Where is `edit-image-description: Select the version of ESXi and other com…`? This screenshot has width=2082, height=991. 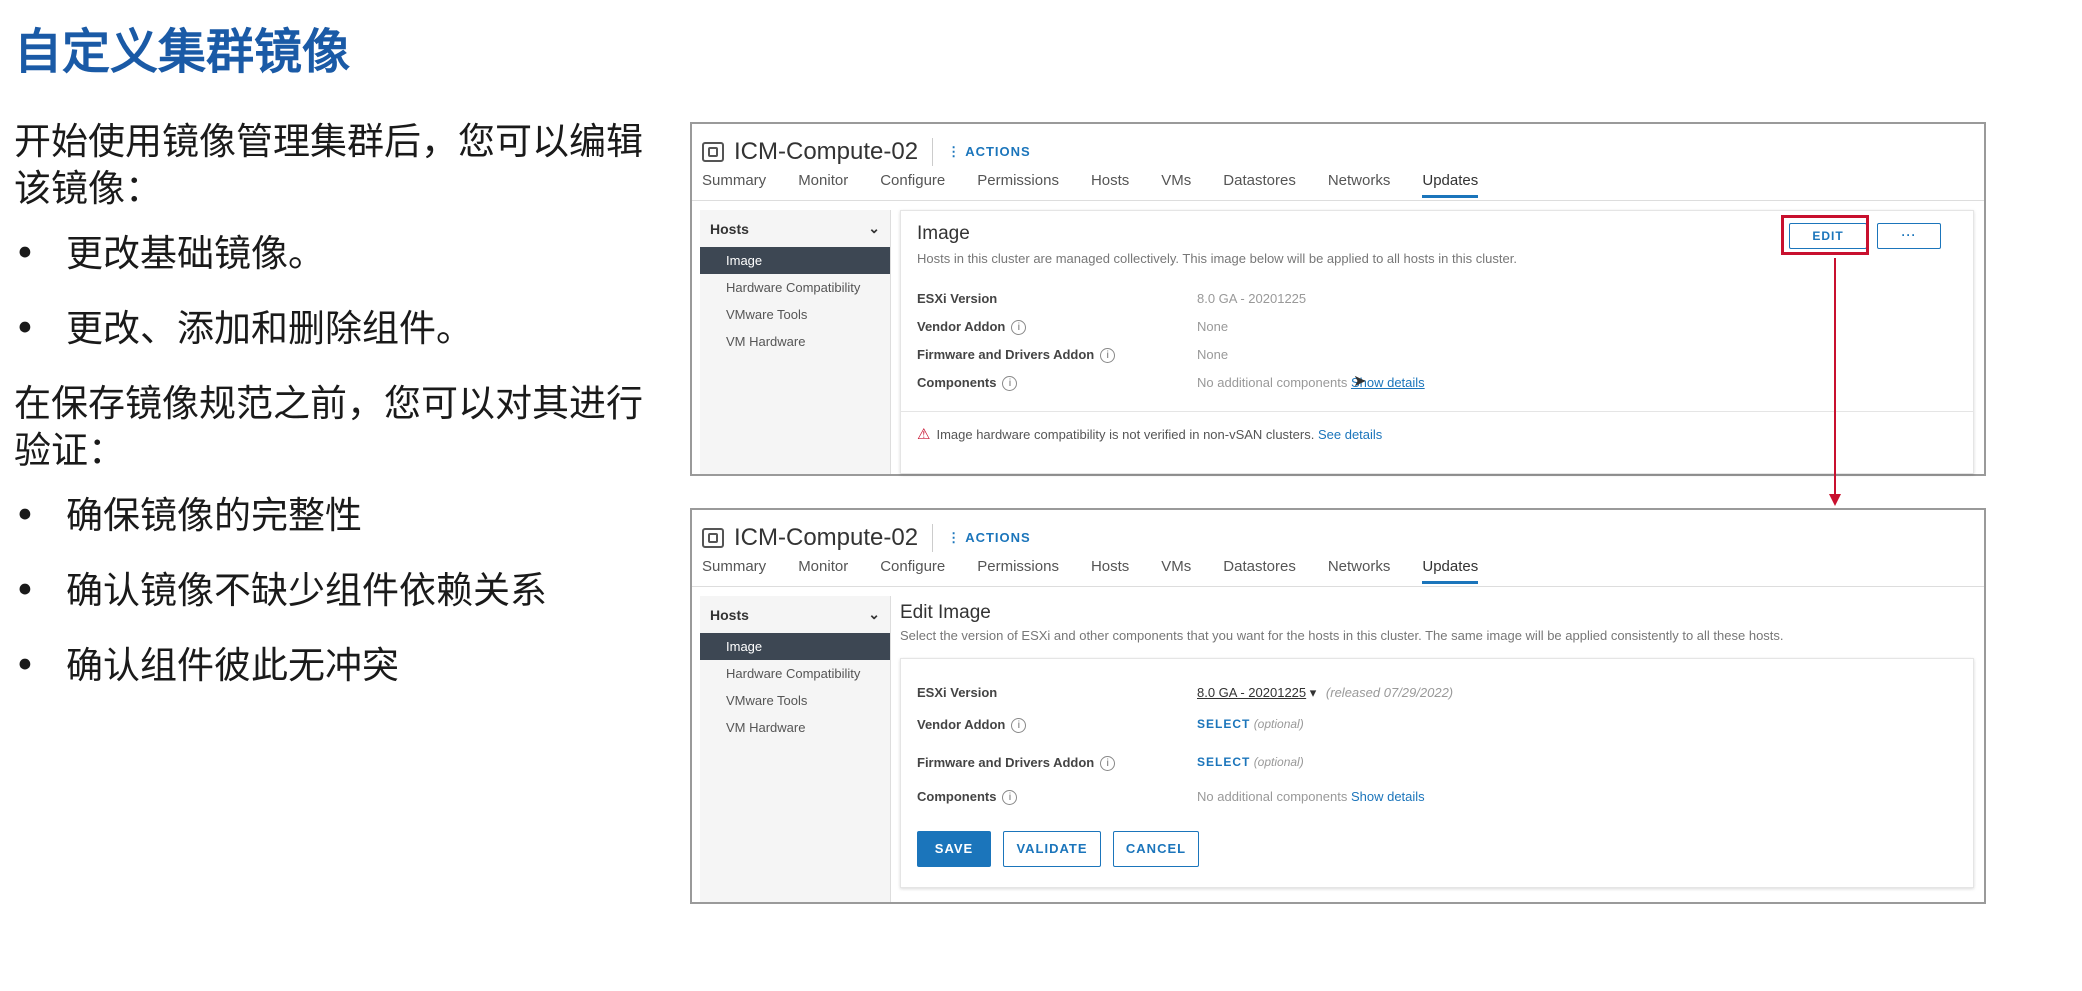 edit-image-description: Select the version of ESXi and other com… is located at coordinates (1342, 635).